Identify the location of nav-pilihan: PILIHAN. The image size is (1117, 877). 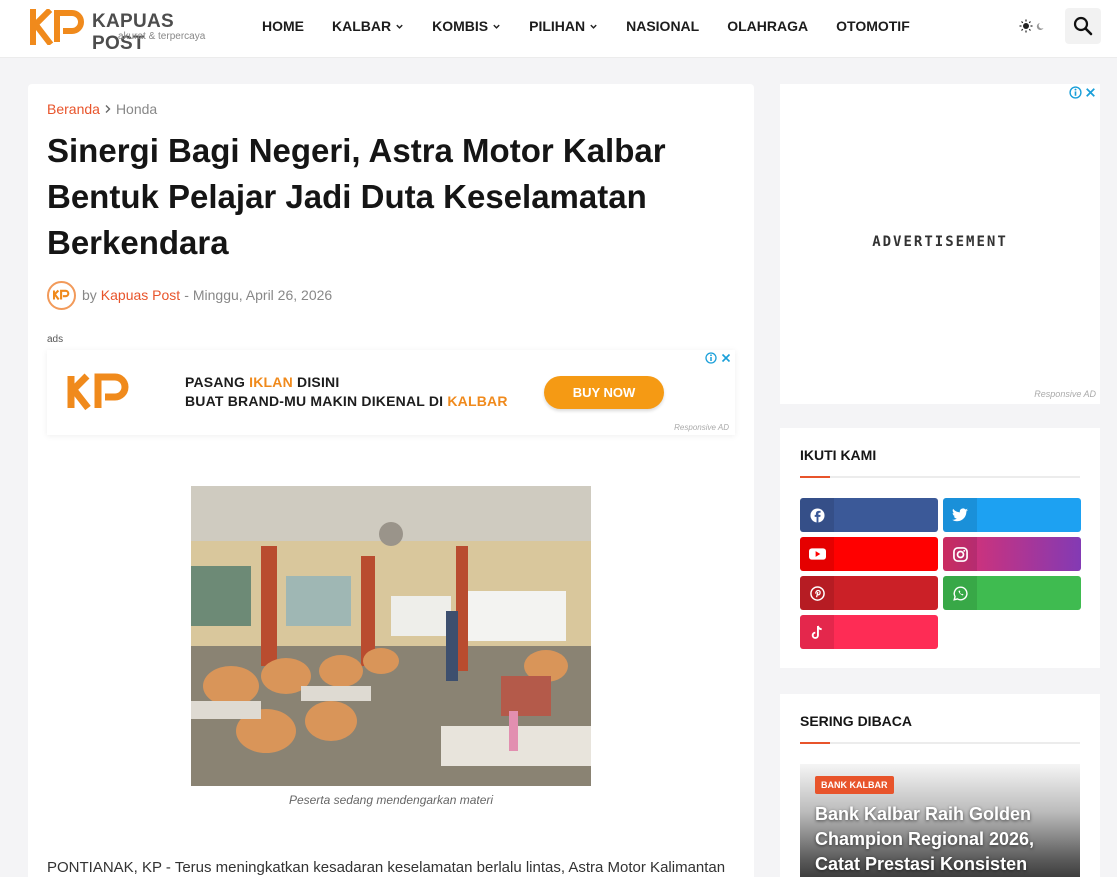
(563, 26).